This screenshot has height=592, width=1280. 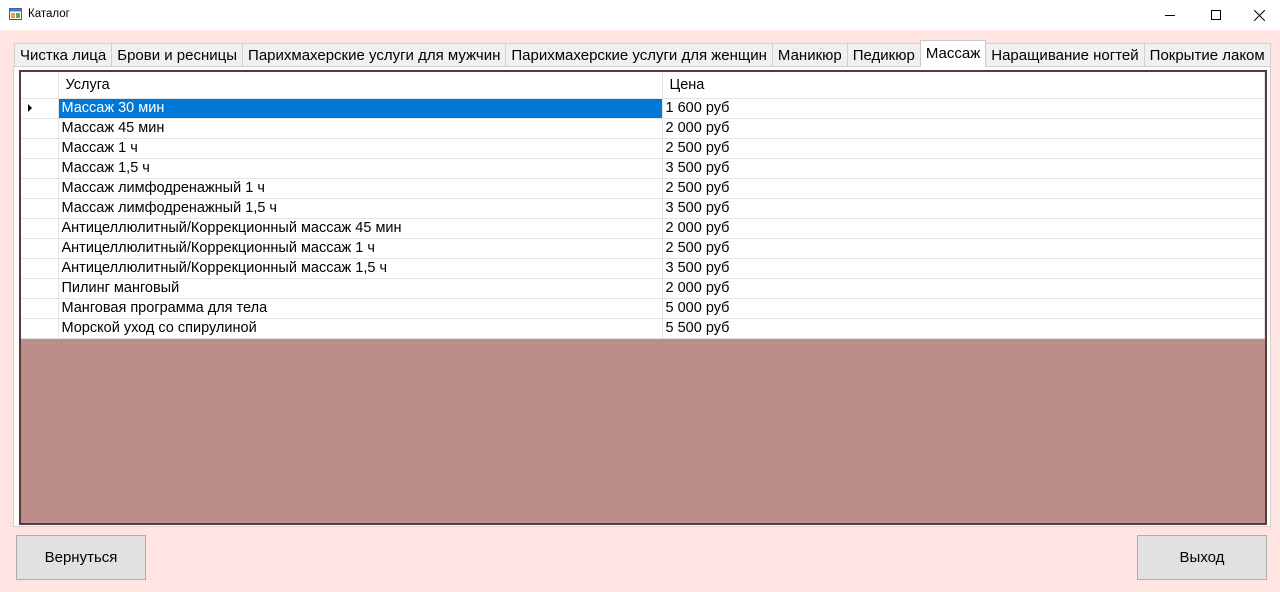 I want to click on maximize-icon, so click(x=1216, y=15).